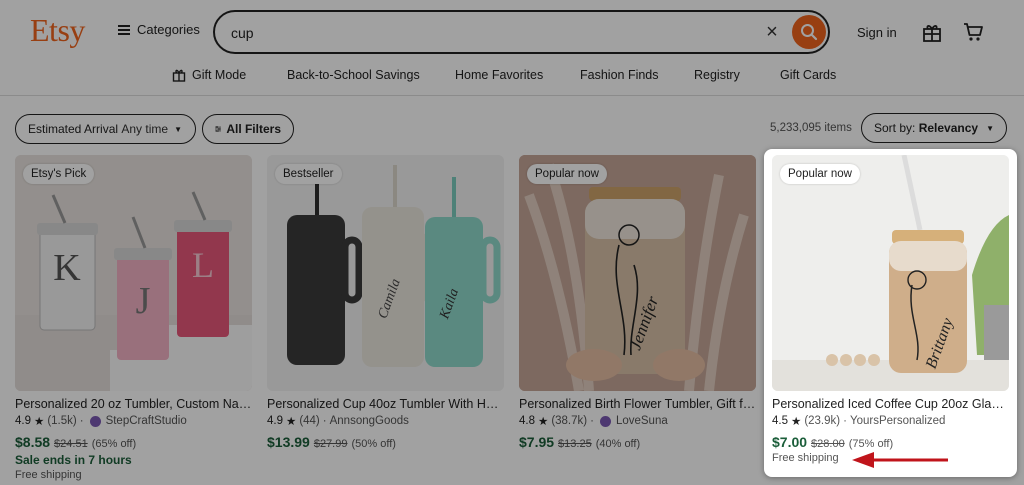 This screenshot has height=485, width=1024. Describe the element at coordinates (537, 442) in the screenshot. I see `sale-price: $7.95` at that location.